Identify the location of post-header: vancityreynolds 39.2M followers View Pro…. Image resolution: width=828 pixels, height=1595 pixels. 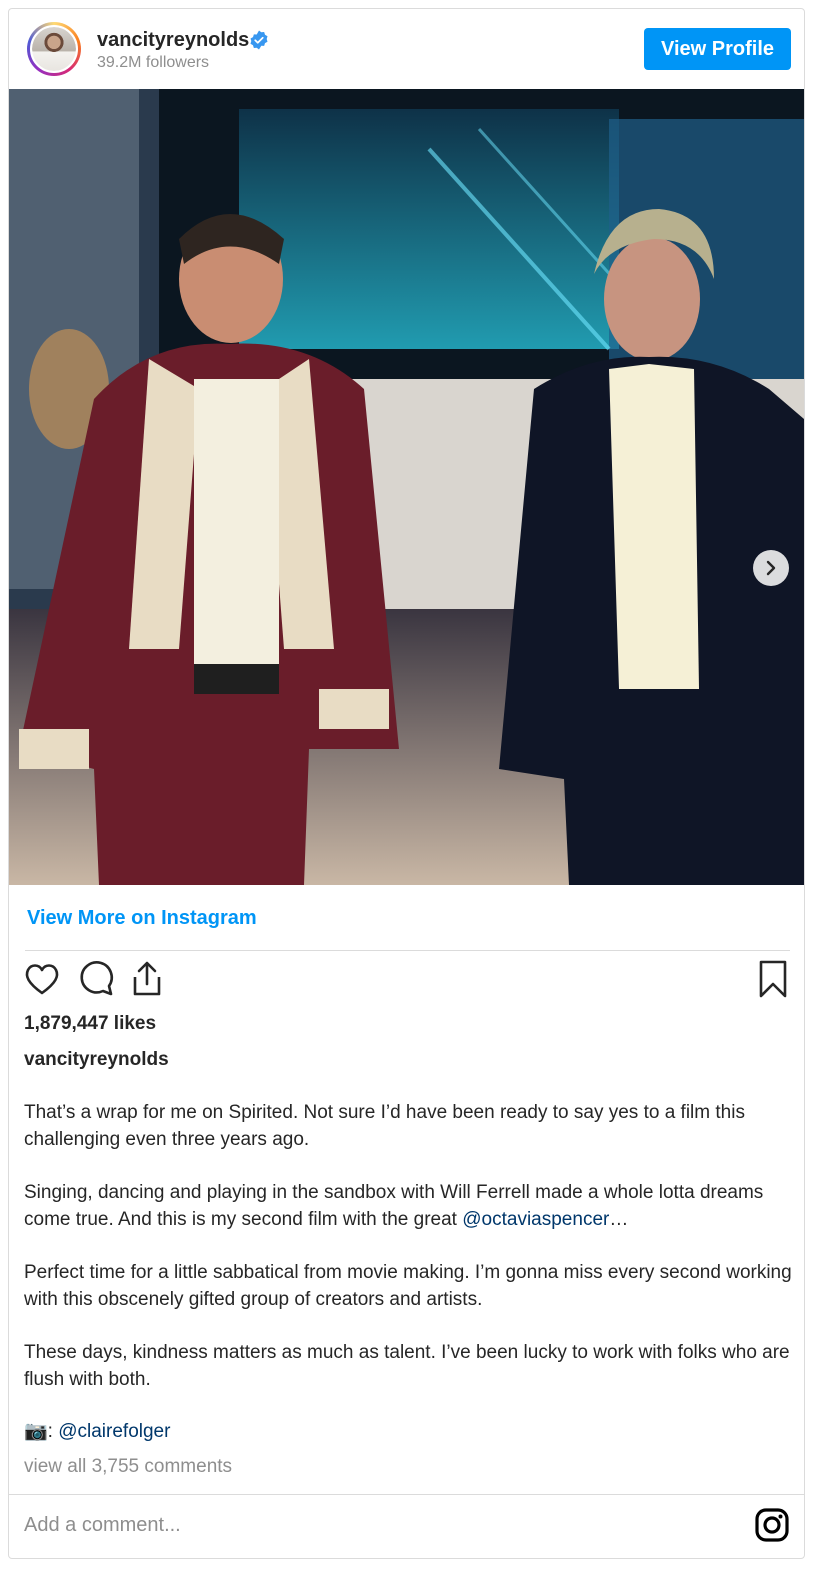
(406, 49).